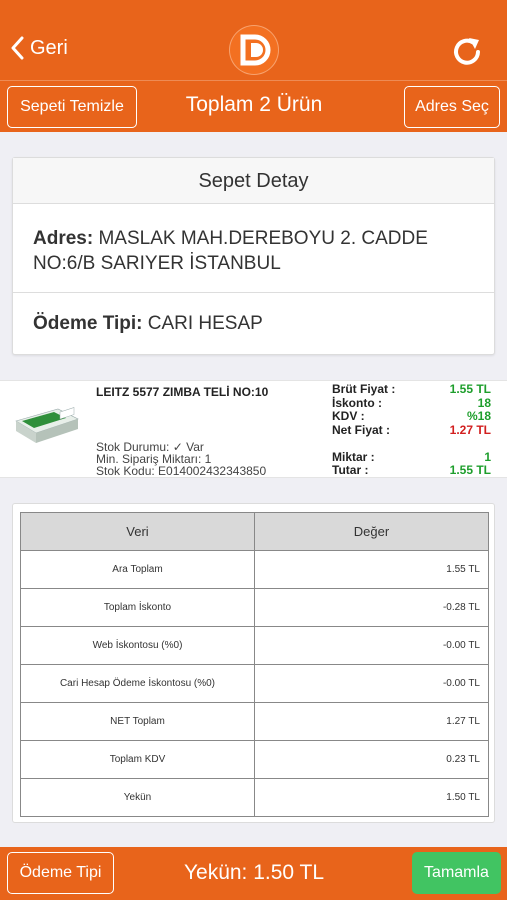 The height and width of the screenshot is (900, 507). I want to click on nav-bar: Geri, so click(253, 40).